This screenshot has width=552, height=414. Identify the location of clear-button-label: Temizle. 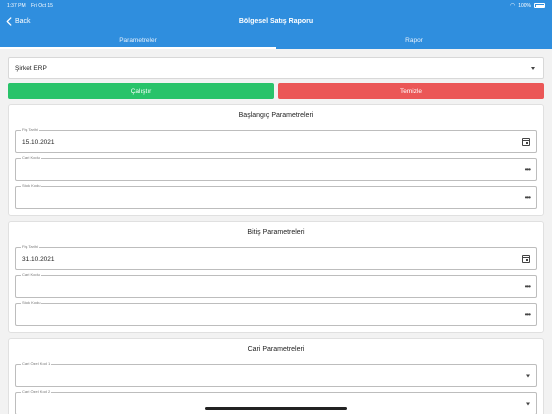
(411, 91).